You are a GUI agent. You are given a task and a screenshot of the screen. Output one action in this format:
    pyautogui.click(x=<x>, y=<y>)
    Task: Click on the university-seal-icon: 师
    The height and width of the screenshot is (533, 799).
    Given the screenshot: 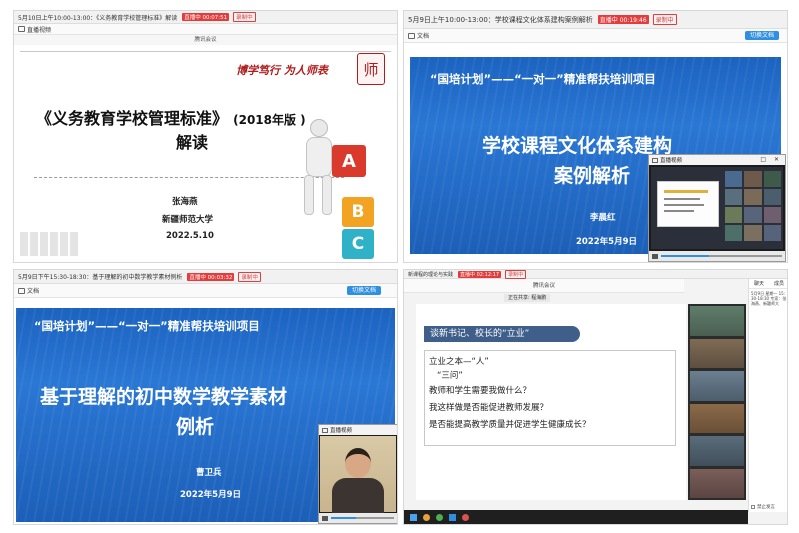 What is the action you would take?
    pyautogui.click(x=371, y=69)
    